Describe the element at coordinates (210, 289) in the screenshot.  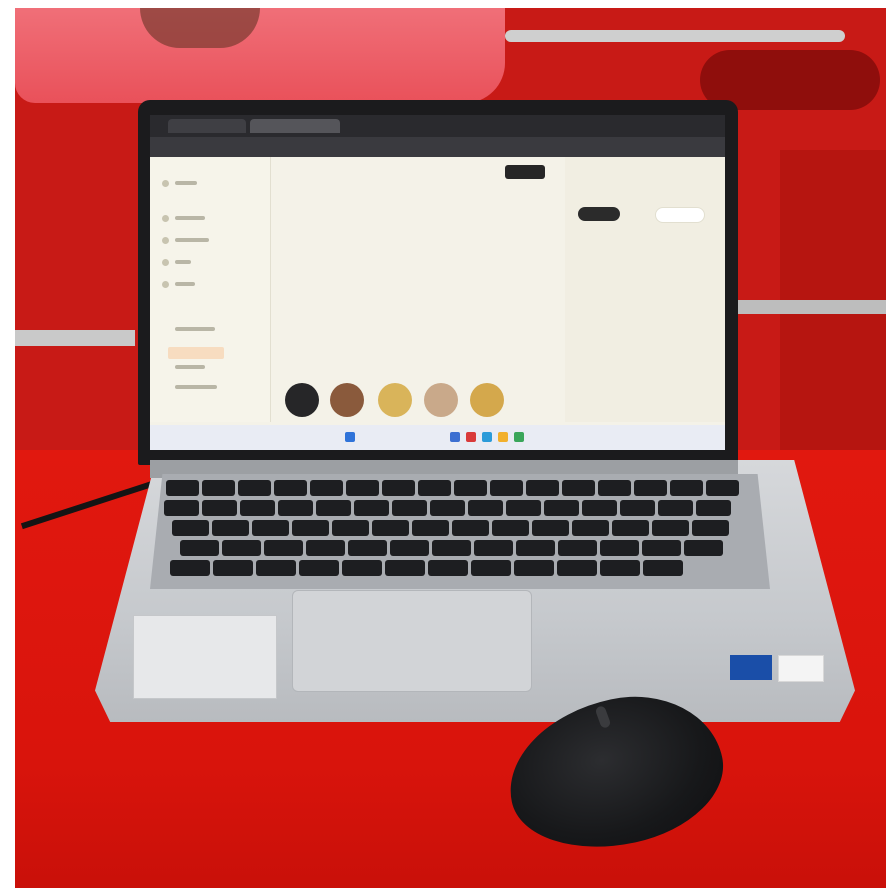
I see `app-sidebar` at that location.